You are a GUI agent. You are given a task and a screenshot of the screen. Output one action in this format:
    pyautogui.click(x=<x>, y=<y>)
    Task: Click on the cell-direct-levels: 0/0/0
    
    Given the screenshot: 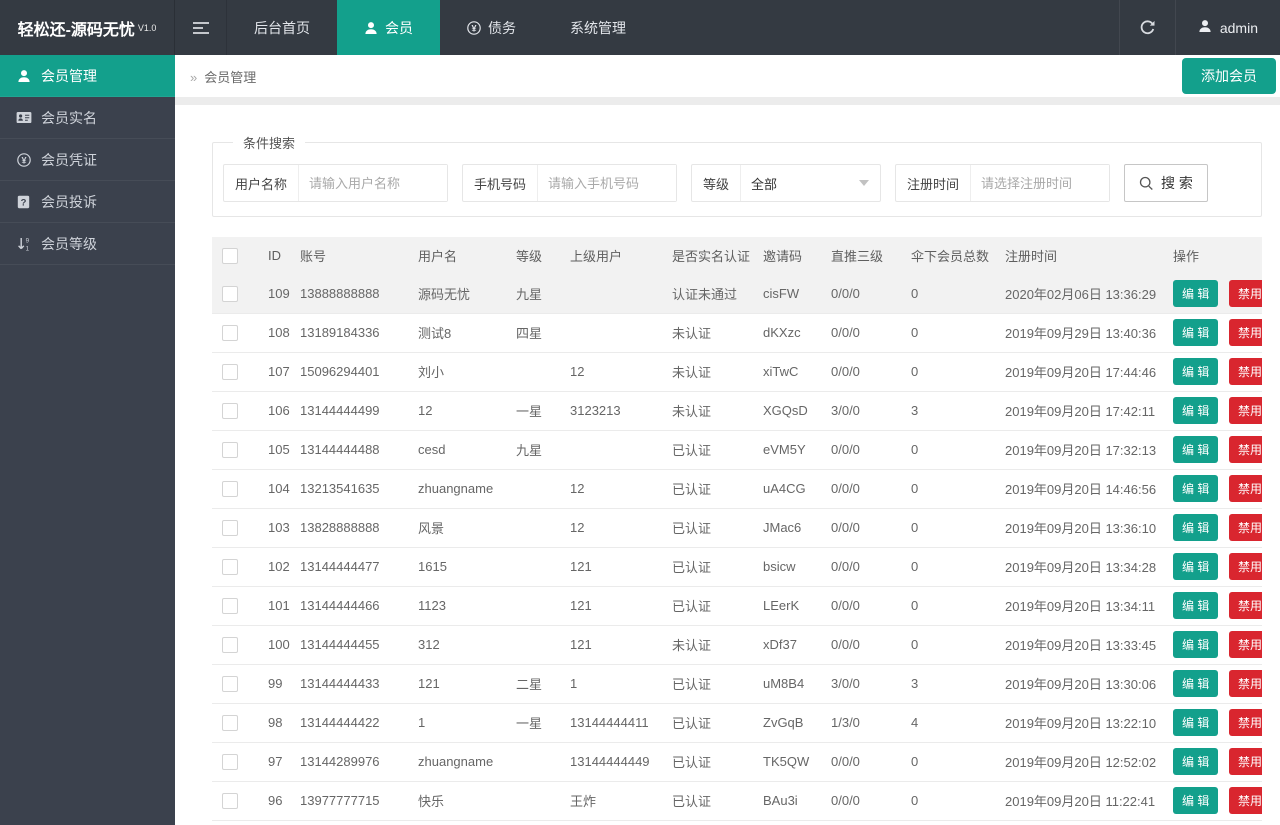 What is the action you would take?
    pyautogui.click(x=871, y=450)
    